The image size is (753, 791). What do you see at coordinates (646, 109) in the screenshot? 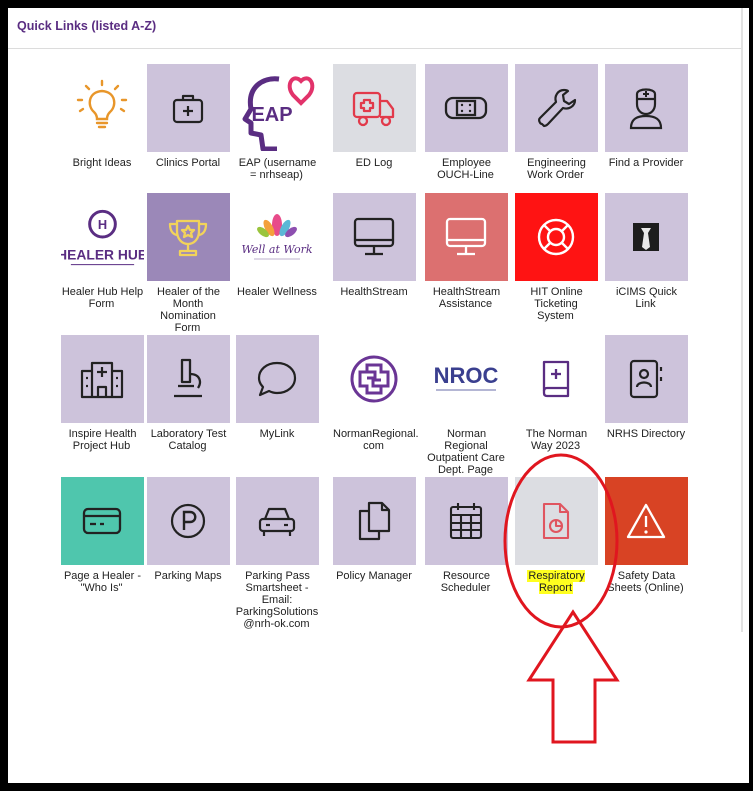
I see `doctor-icon` at bounding box center [646, 109].